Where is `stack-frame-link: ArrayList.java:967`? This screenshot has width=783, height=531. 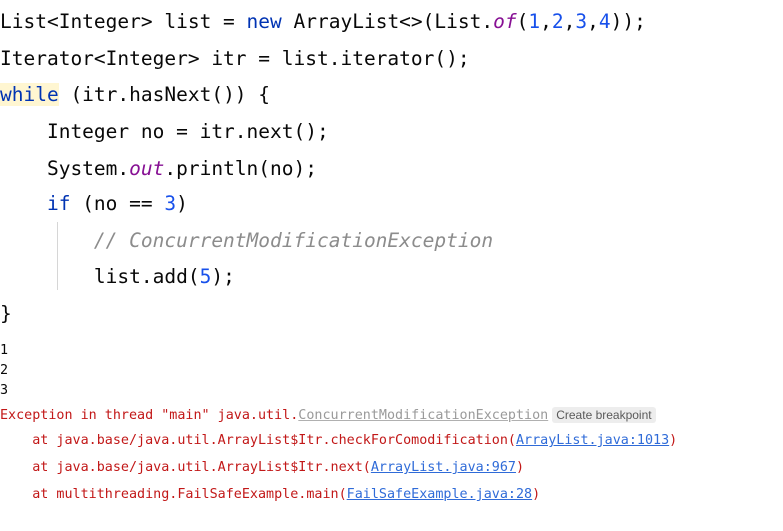 stack-frame-link: ArrayList.java:967 is located at coordinates (443, 467).